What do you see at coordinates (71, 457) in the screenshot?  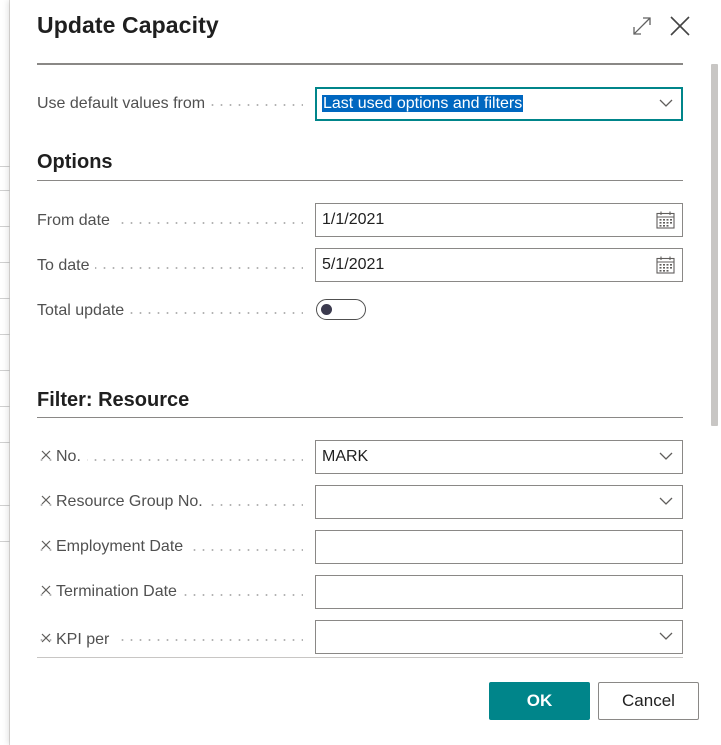 I see `filter-no-label: No.` at bounding box center [71, 457].